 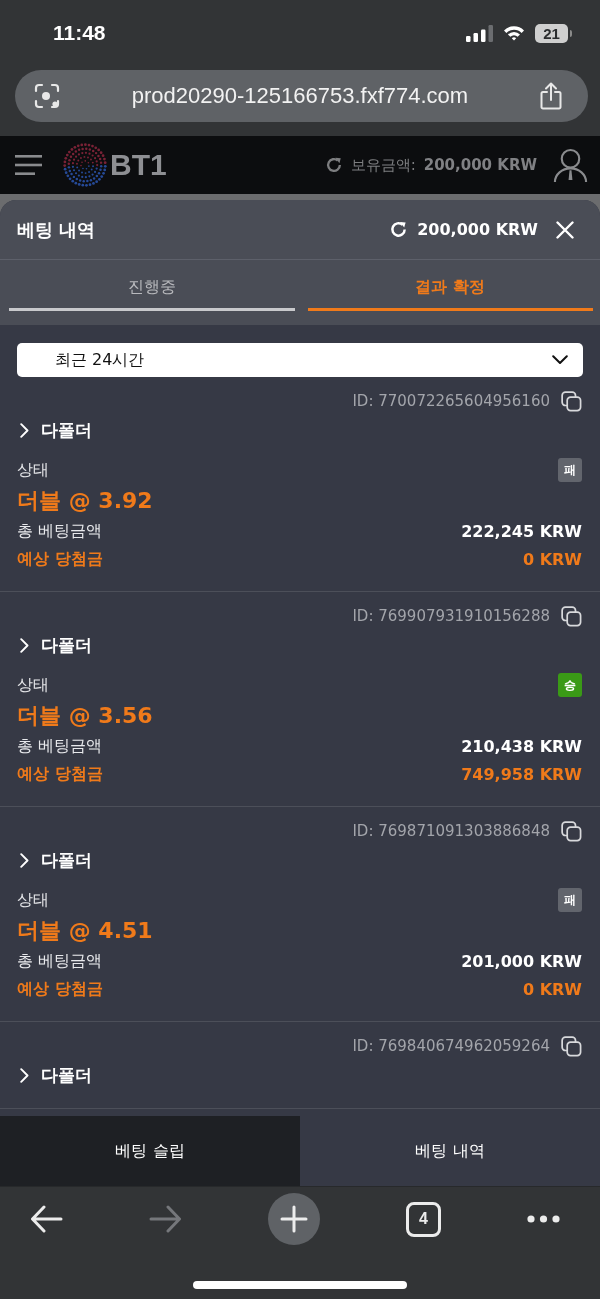 What do you see at coordinates (46, 1219) in the screenshot?
I see `back-arrow-icon` at bounding box center [46, 1219].